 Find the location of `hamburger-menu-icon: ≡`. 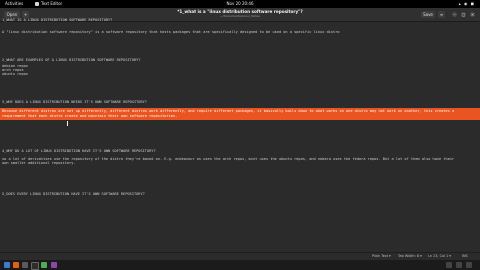

hamburger-menu-icon: ≡ is located at coordinates (441, 14).